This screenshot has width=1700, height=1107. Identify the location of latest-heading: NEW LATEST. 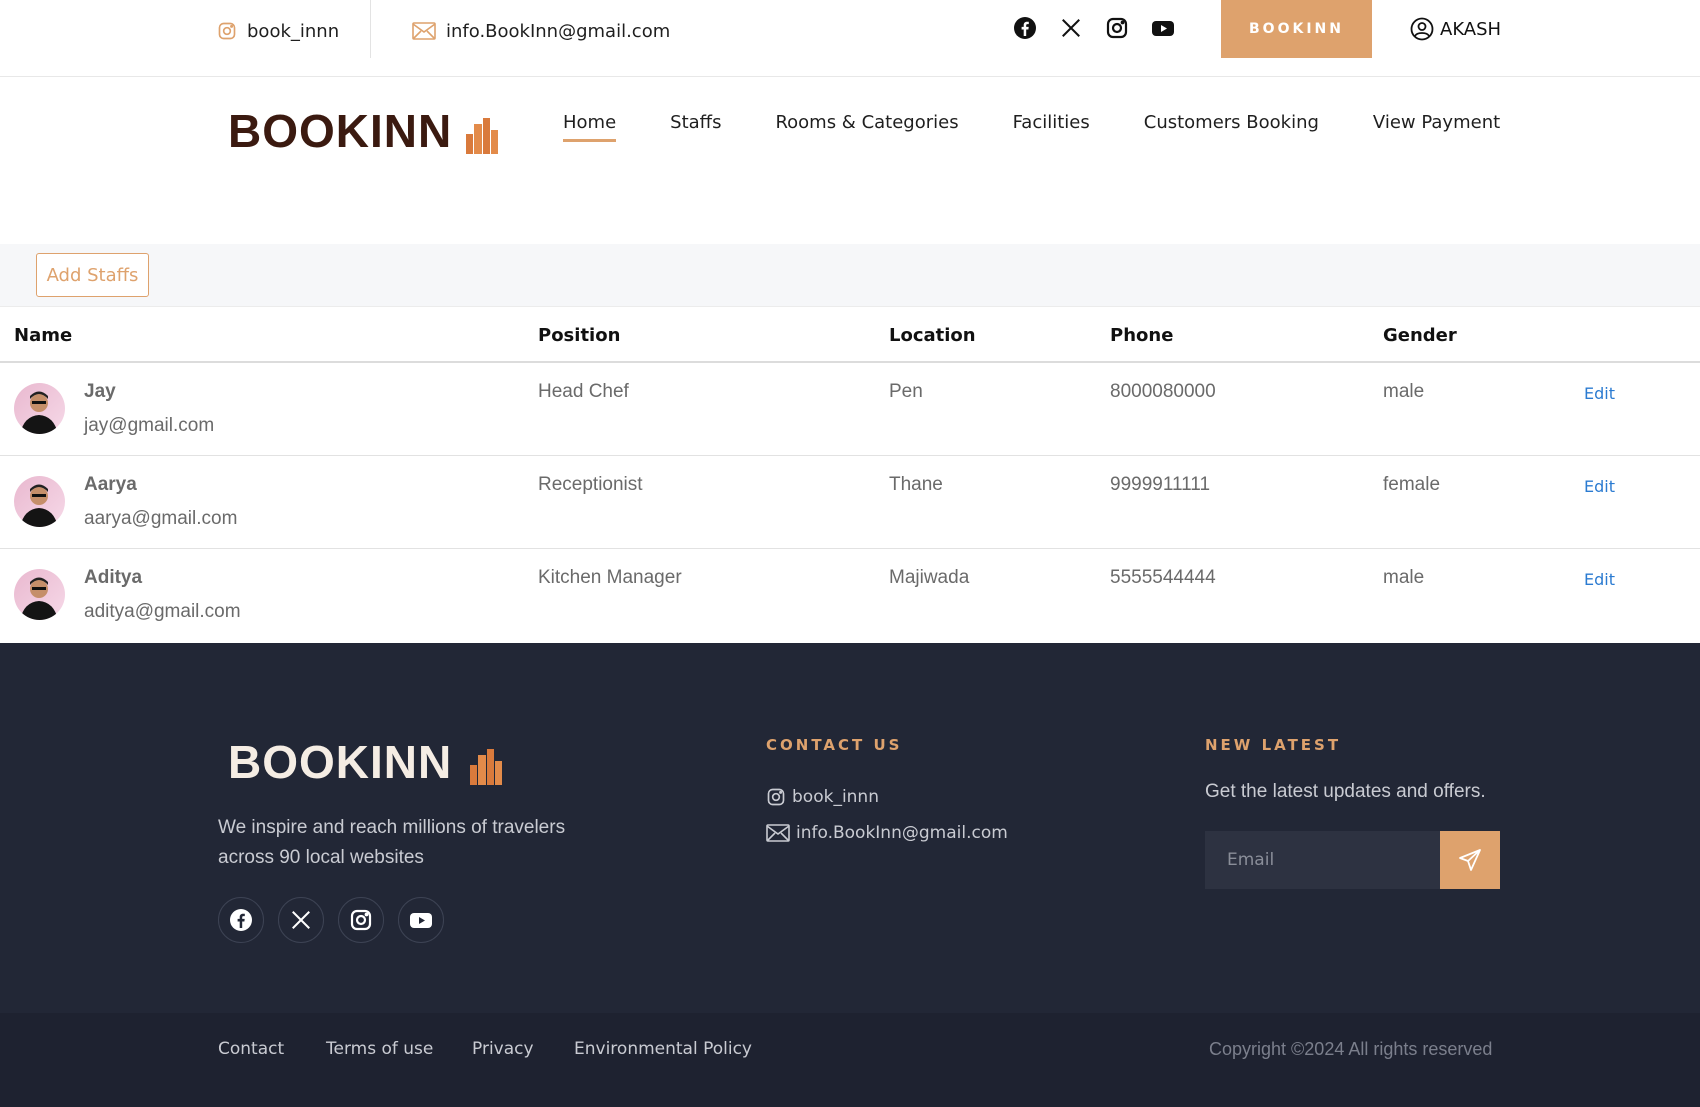
(1273, 745).